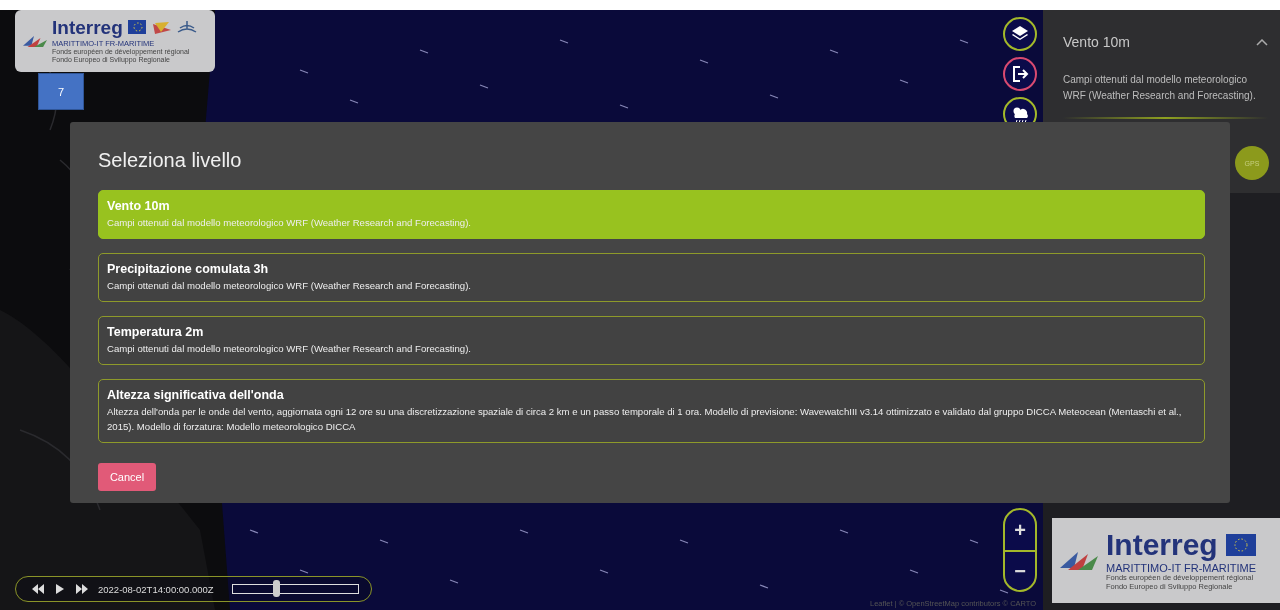 The width and height of the screenshot is (1280, 610). I want to click on slider-thumb, so click(277, 588).